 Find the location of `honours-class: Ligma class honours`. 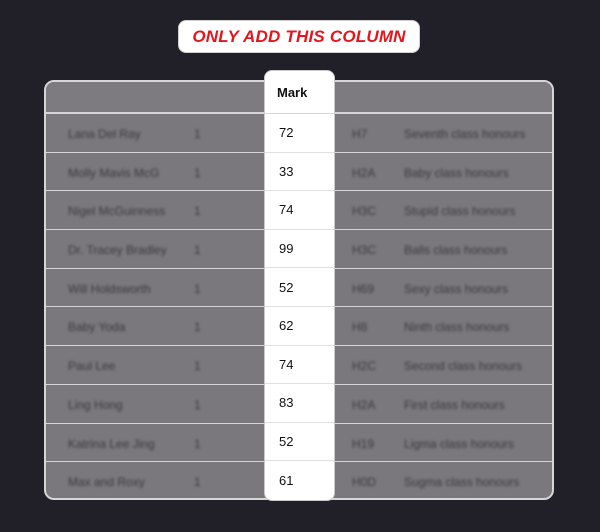

honours-class: Ligma class honours is located at coordinates (459, 443).